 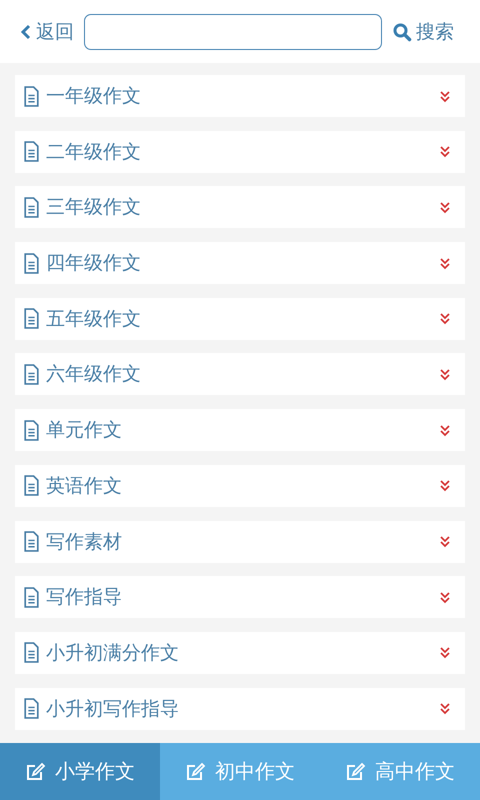 I want to click on category-item: 一年级作文, so click(x=240, y=96).